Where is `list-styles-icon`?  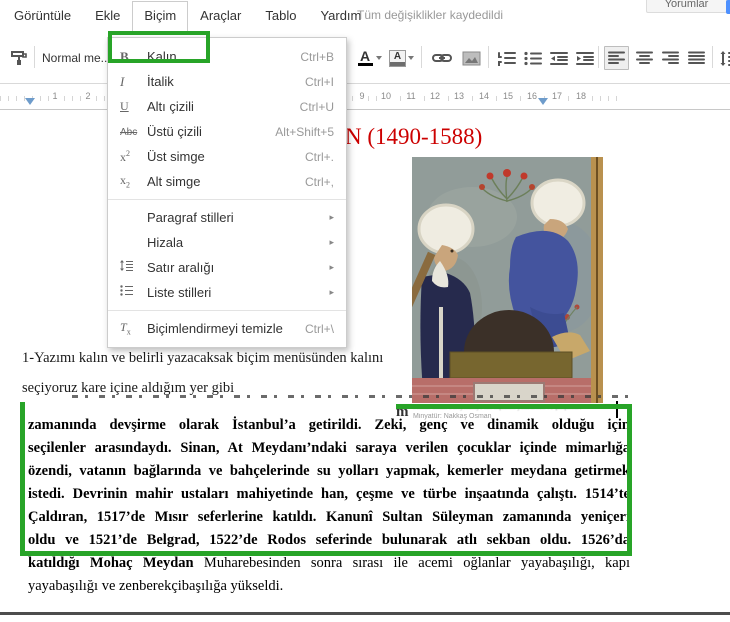
list-styles-icon is located at coordinates (133, 292).